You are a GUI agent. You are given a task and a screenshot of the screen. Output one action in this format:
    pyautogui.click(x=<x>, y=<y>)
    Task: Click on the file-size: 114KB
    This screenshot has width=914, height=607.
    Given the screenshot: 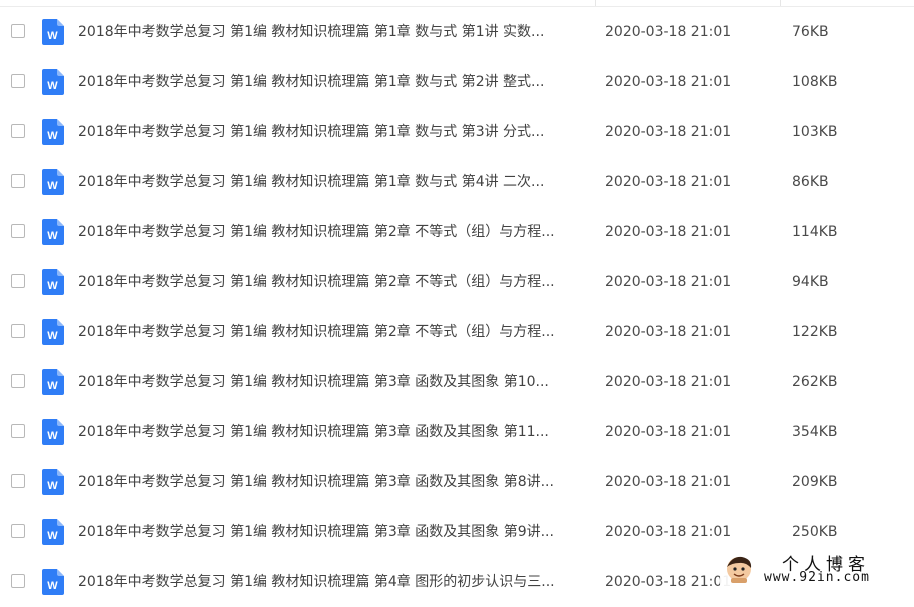 What is the action you would take?
    pyautogui.click(x=815, y=232)
    